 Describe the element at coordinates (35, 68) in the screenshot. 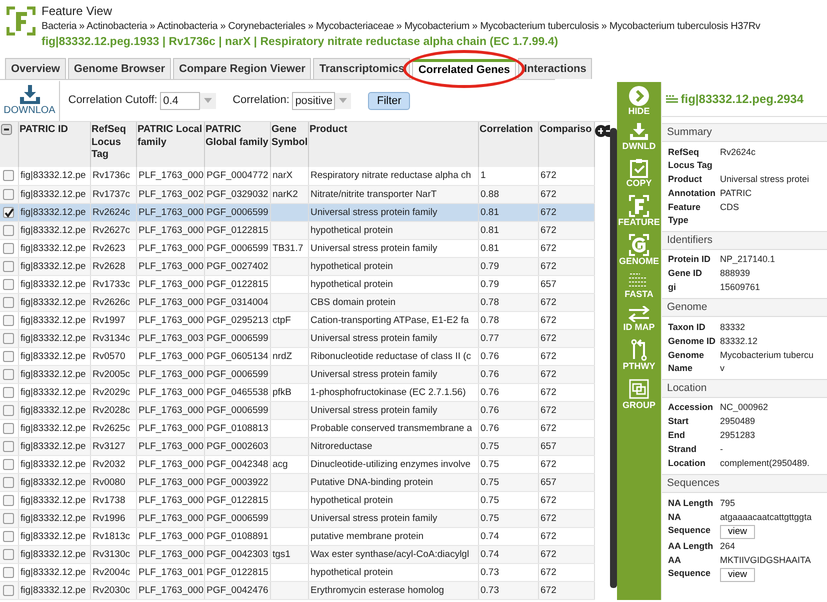

I see `tab: Overview` at that location.